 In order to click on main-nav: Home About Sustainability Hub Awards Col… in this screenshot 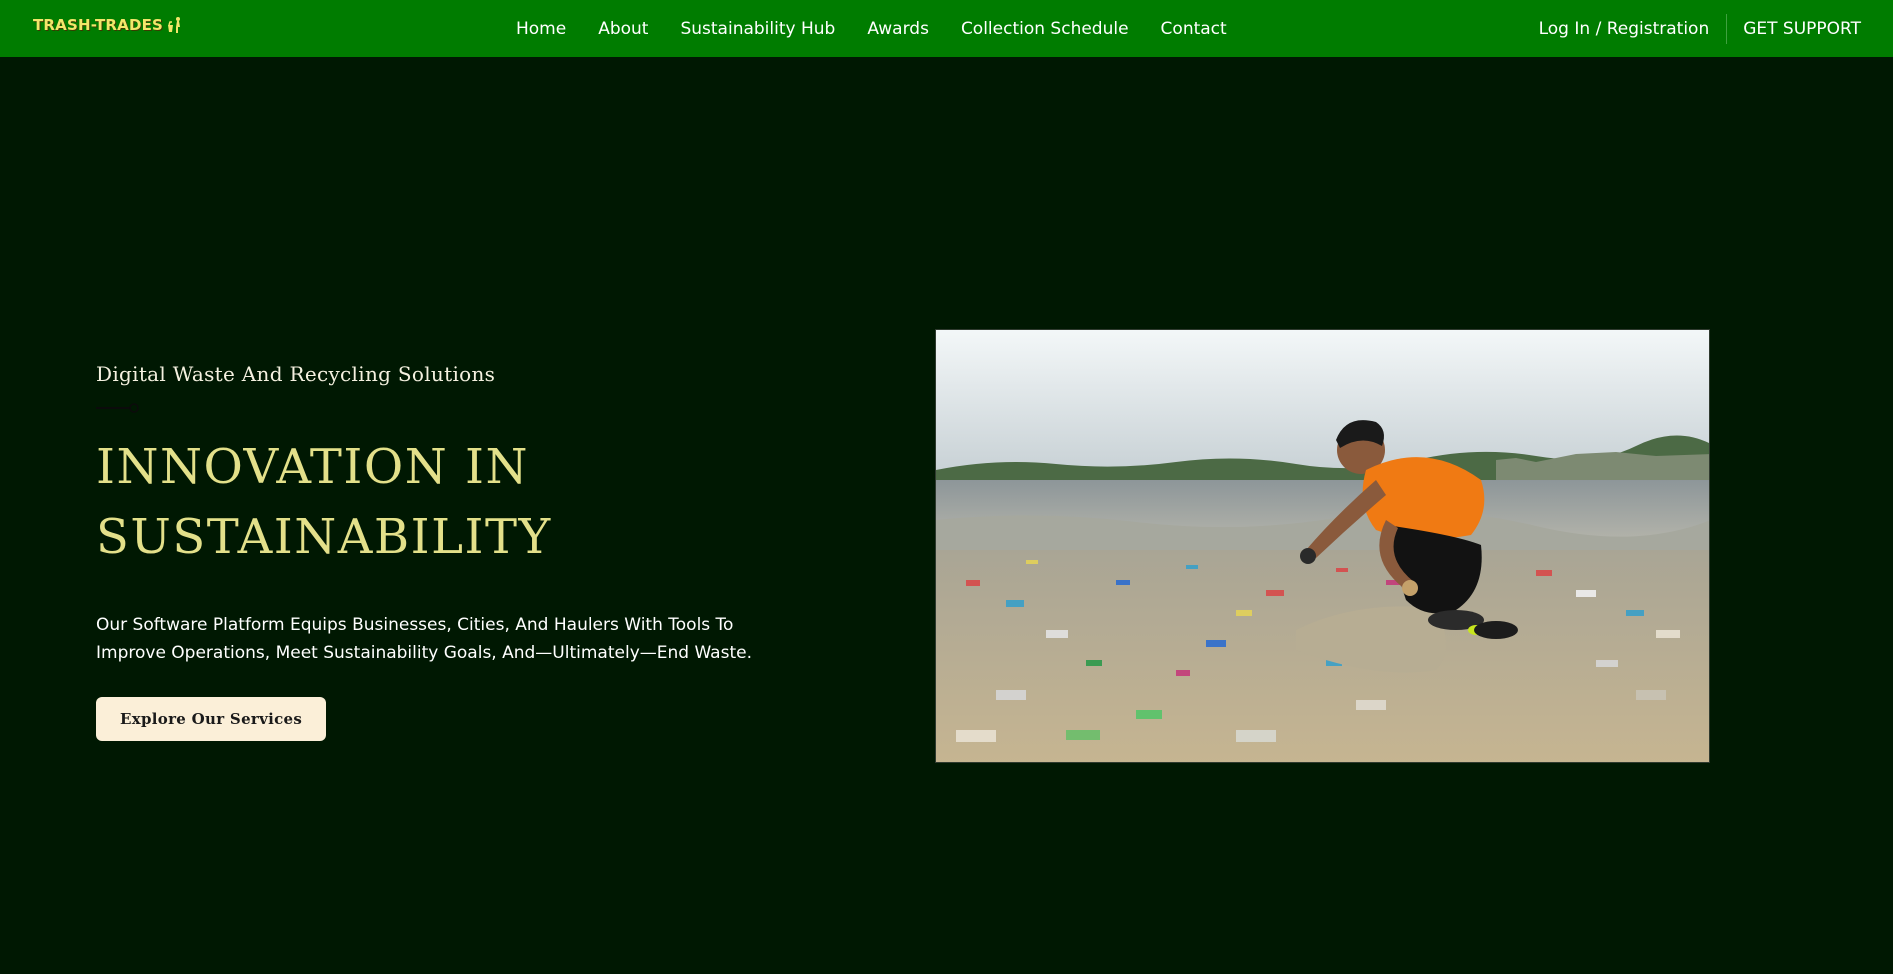, I will do `click(871, 28)`.